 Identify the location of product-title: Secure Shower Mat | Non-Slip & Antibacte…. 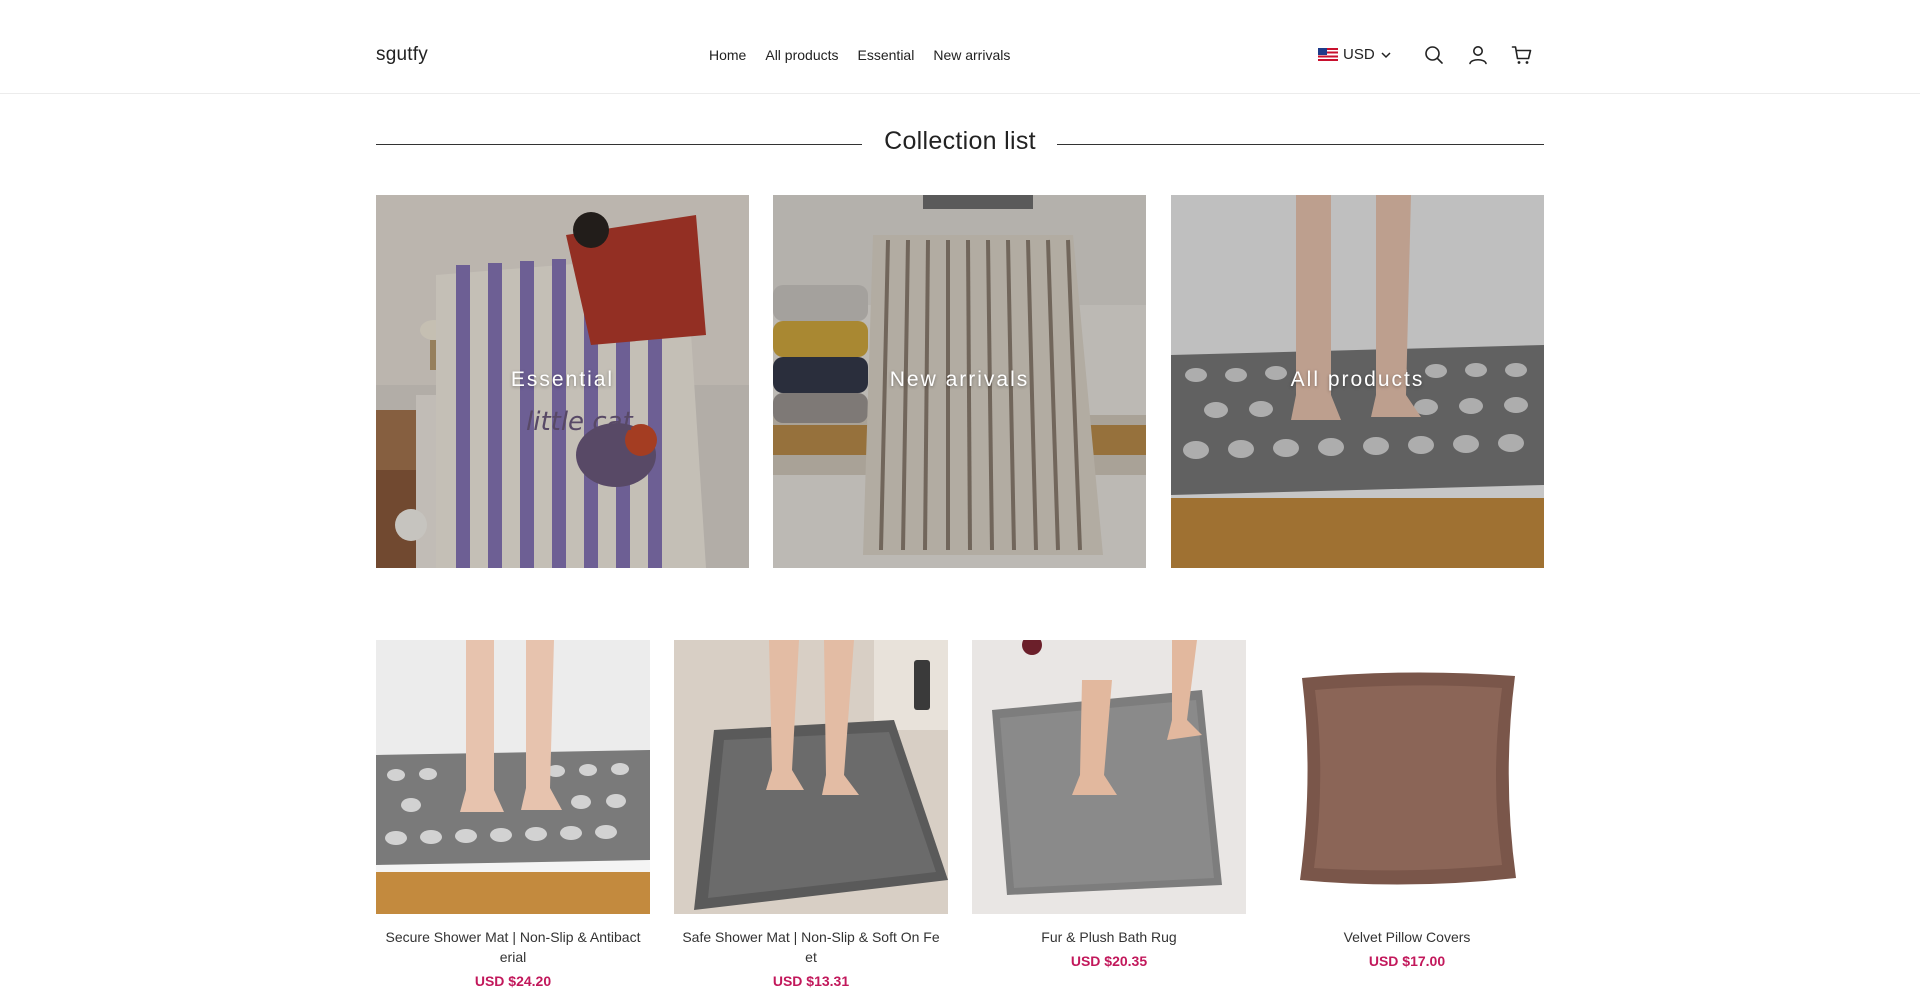
(513, 947).